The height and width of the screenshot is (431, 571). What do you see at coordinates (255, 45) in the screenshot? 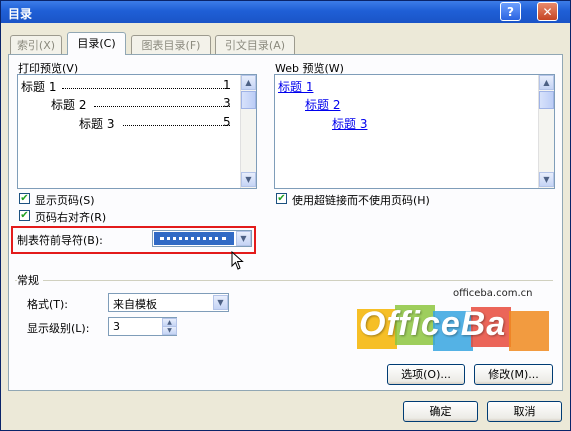
I see `tab-table-of-authorities: 引文目录(A)` at bounding box center [255, 45].